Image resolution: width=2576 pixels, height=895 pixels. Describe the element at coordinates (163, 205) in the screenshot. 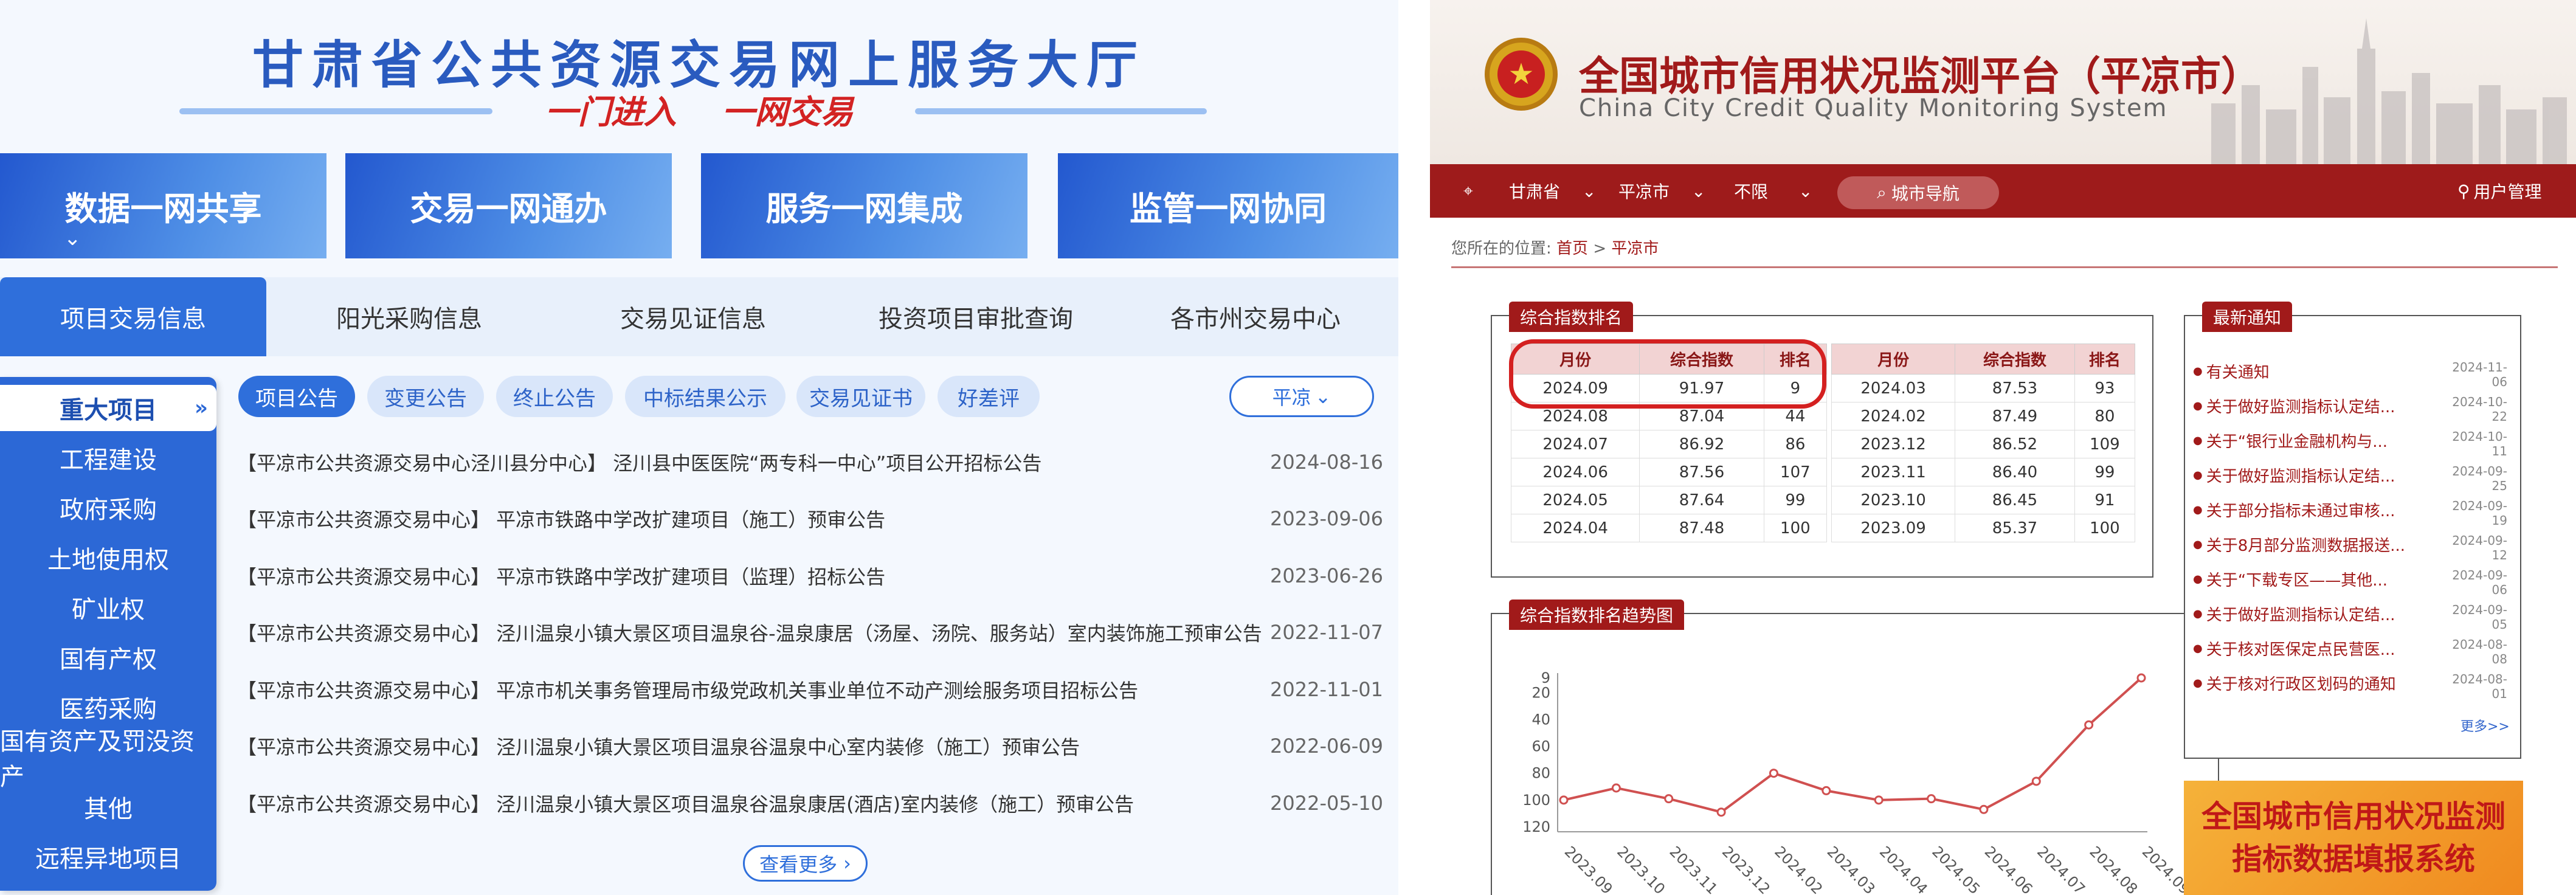

I see `banner-data-sharing: 数据一网共享` at that location.